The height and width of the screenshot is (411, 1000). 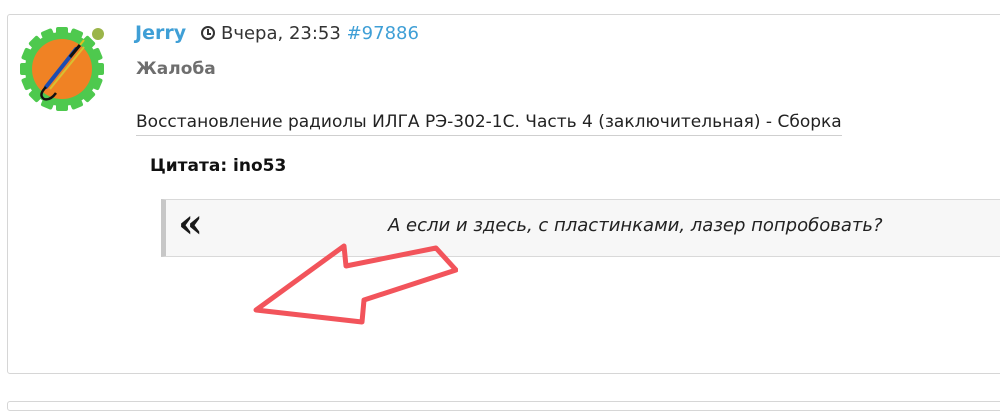 I want to click on online-status-dot, so click(x=98, y=34).